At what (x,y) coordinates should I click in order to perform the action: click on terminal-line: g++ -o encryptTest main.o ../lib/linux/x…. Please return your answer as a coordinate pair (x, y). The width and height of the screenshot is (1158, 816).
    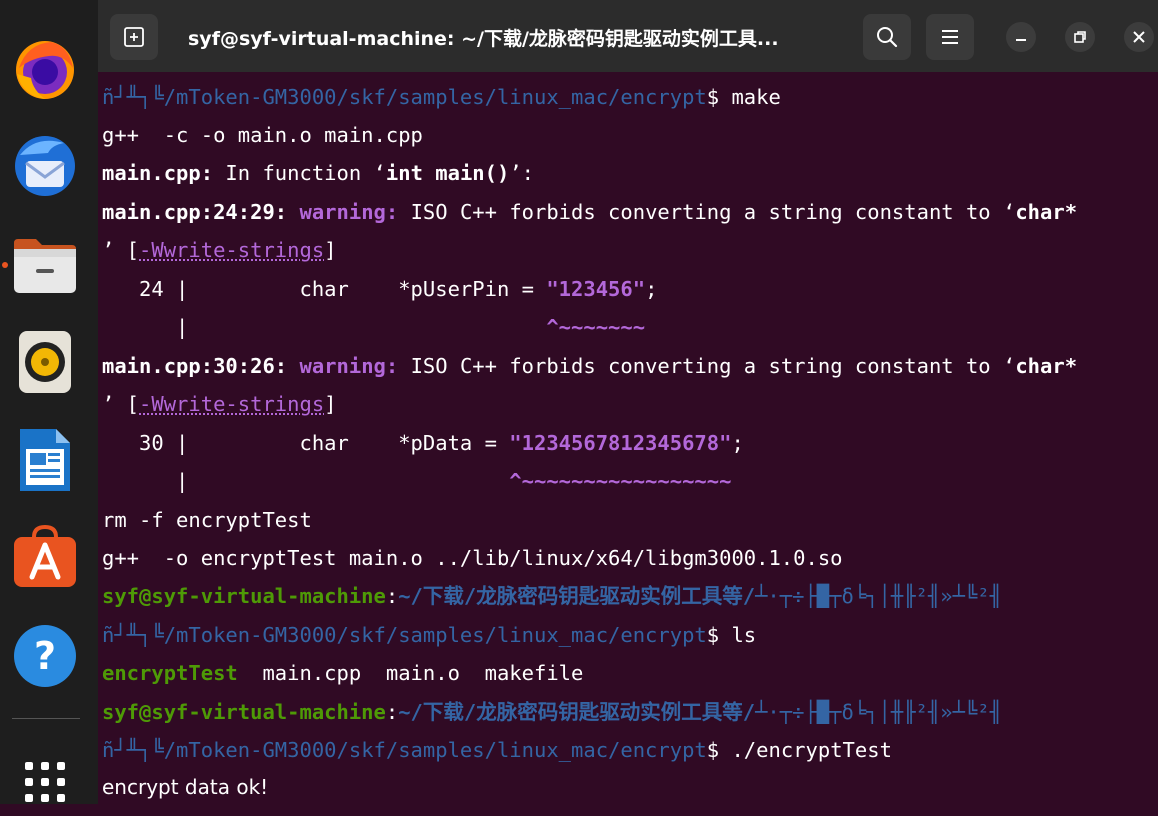
    Looking at the image, I should click on (472, 558).